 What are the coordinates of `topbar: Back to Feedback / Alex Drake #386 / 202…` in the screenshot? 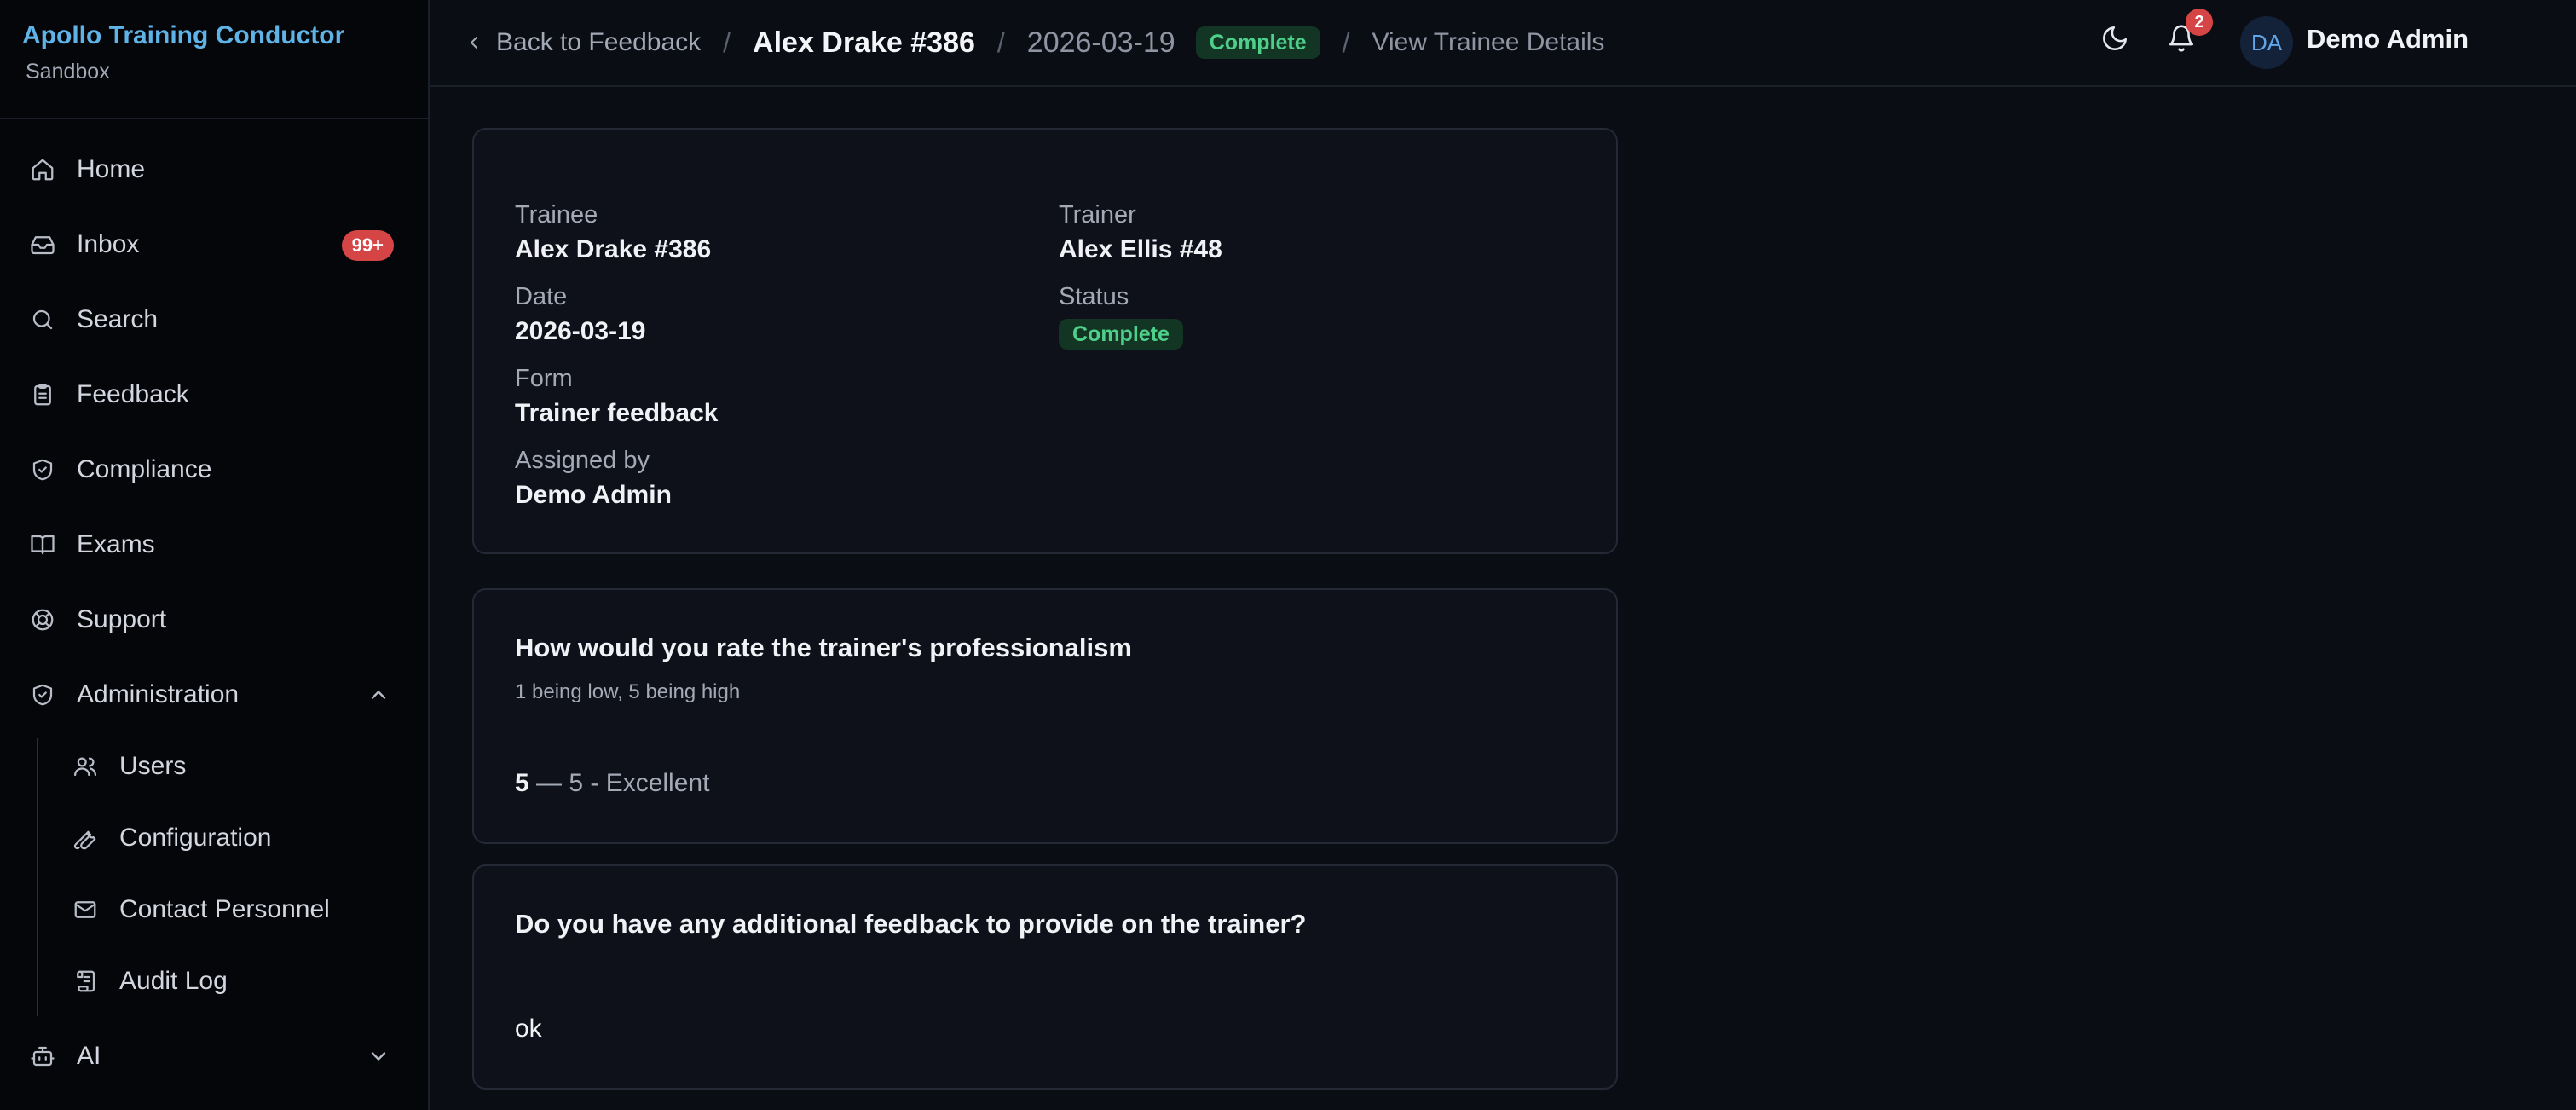 It's located at (1503, 43).